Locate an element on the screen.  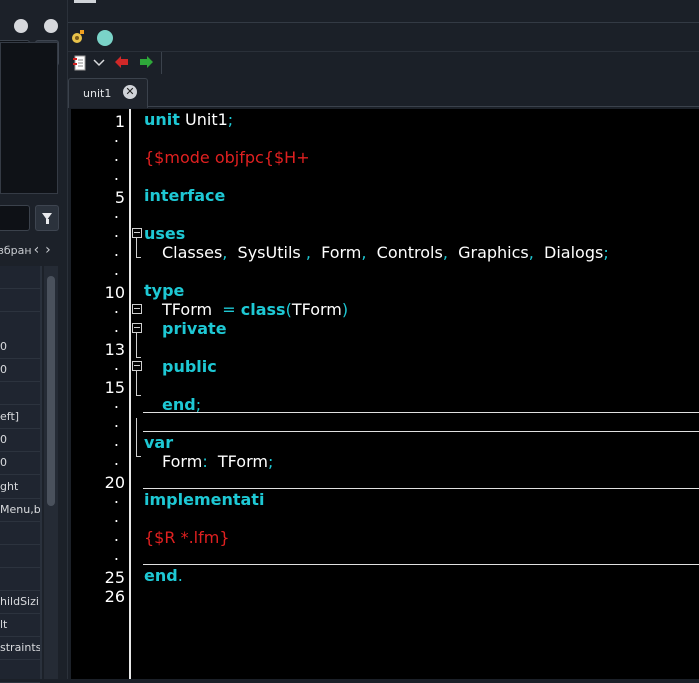
code-line-18: var is located at coordinates (158, 442).